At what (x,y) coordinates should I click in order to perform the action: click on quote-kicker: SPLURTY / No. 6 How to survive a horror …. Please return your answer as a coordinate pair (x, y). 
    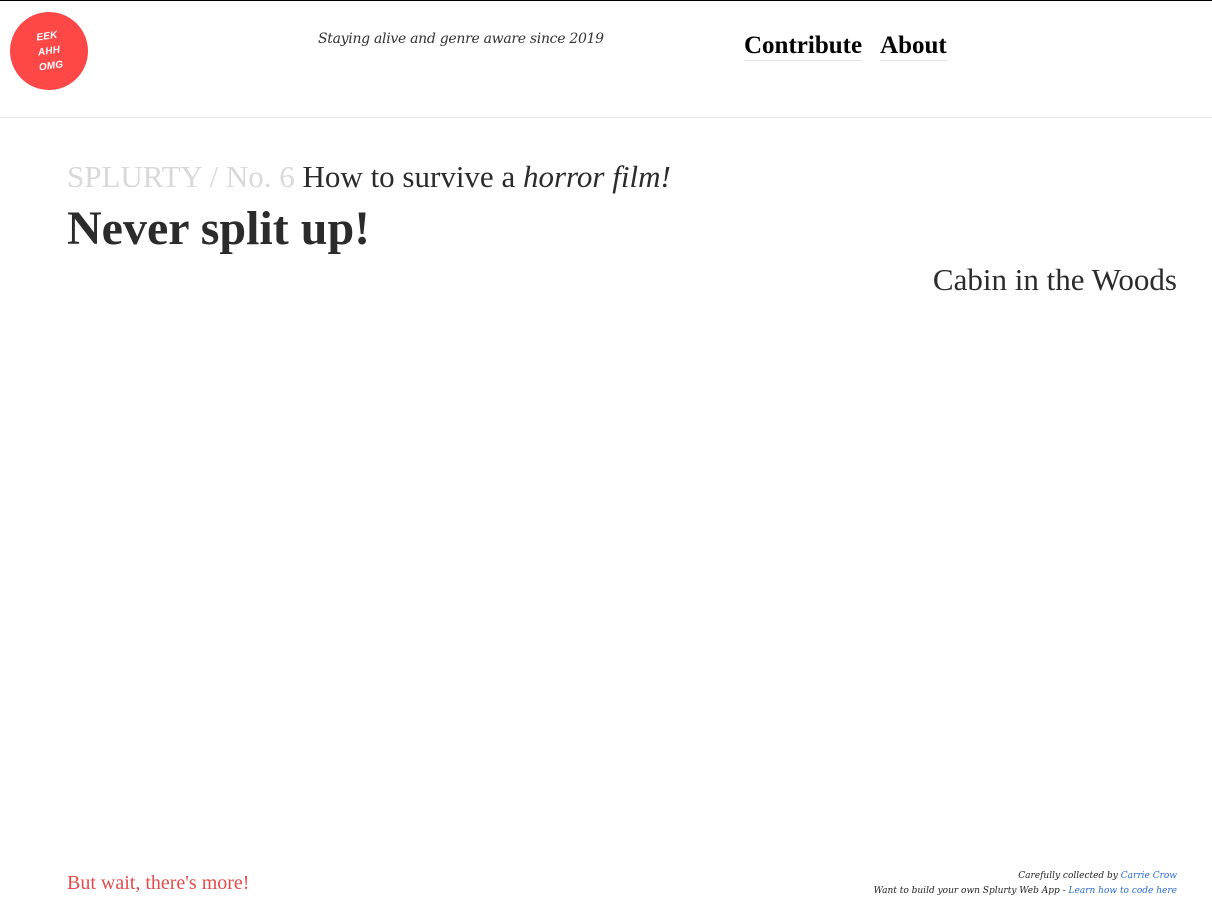
    Looking at the image, I should click on (369, 177).